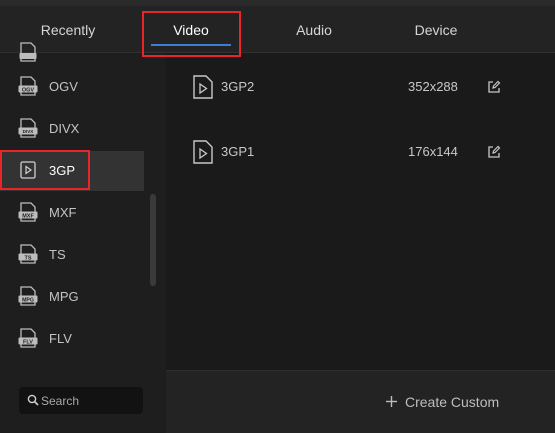 The width and height of the screenshot is (555, 433). What do you see at coordinates (433, 151) in the screenshot?
I see `preset-resolution: 176x144` at bounding box center [433, 151].